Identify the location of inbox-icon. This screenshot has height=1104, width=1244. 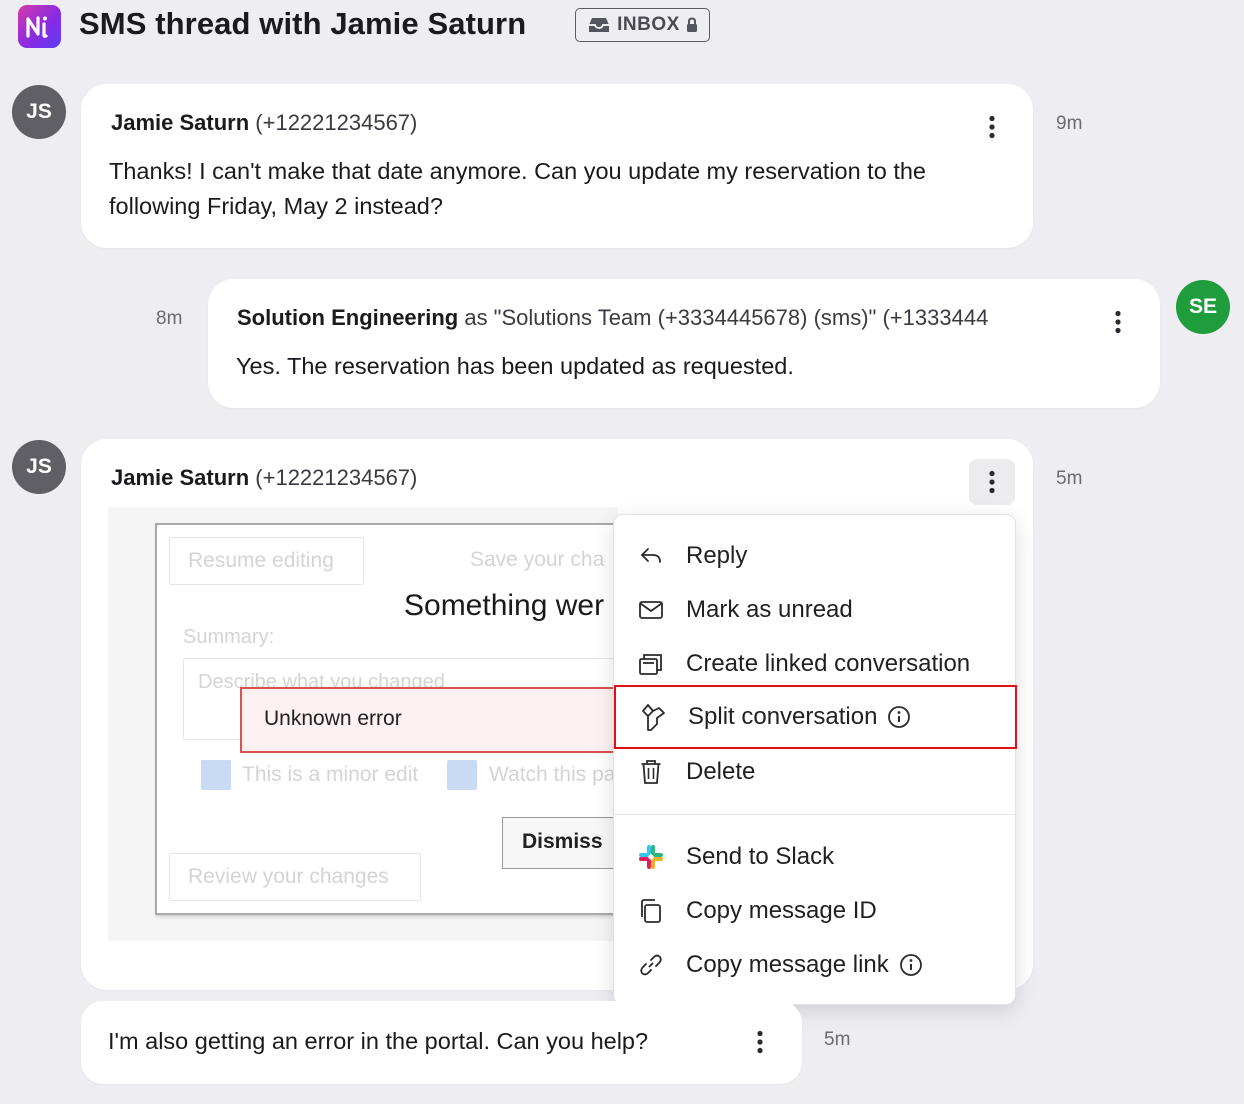
(599, 25).